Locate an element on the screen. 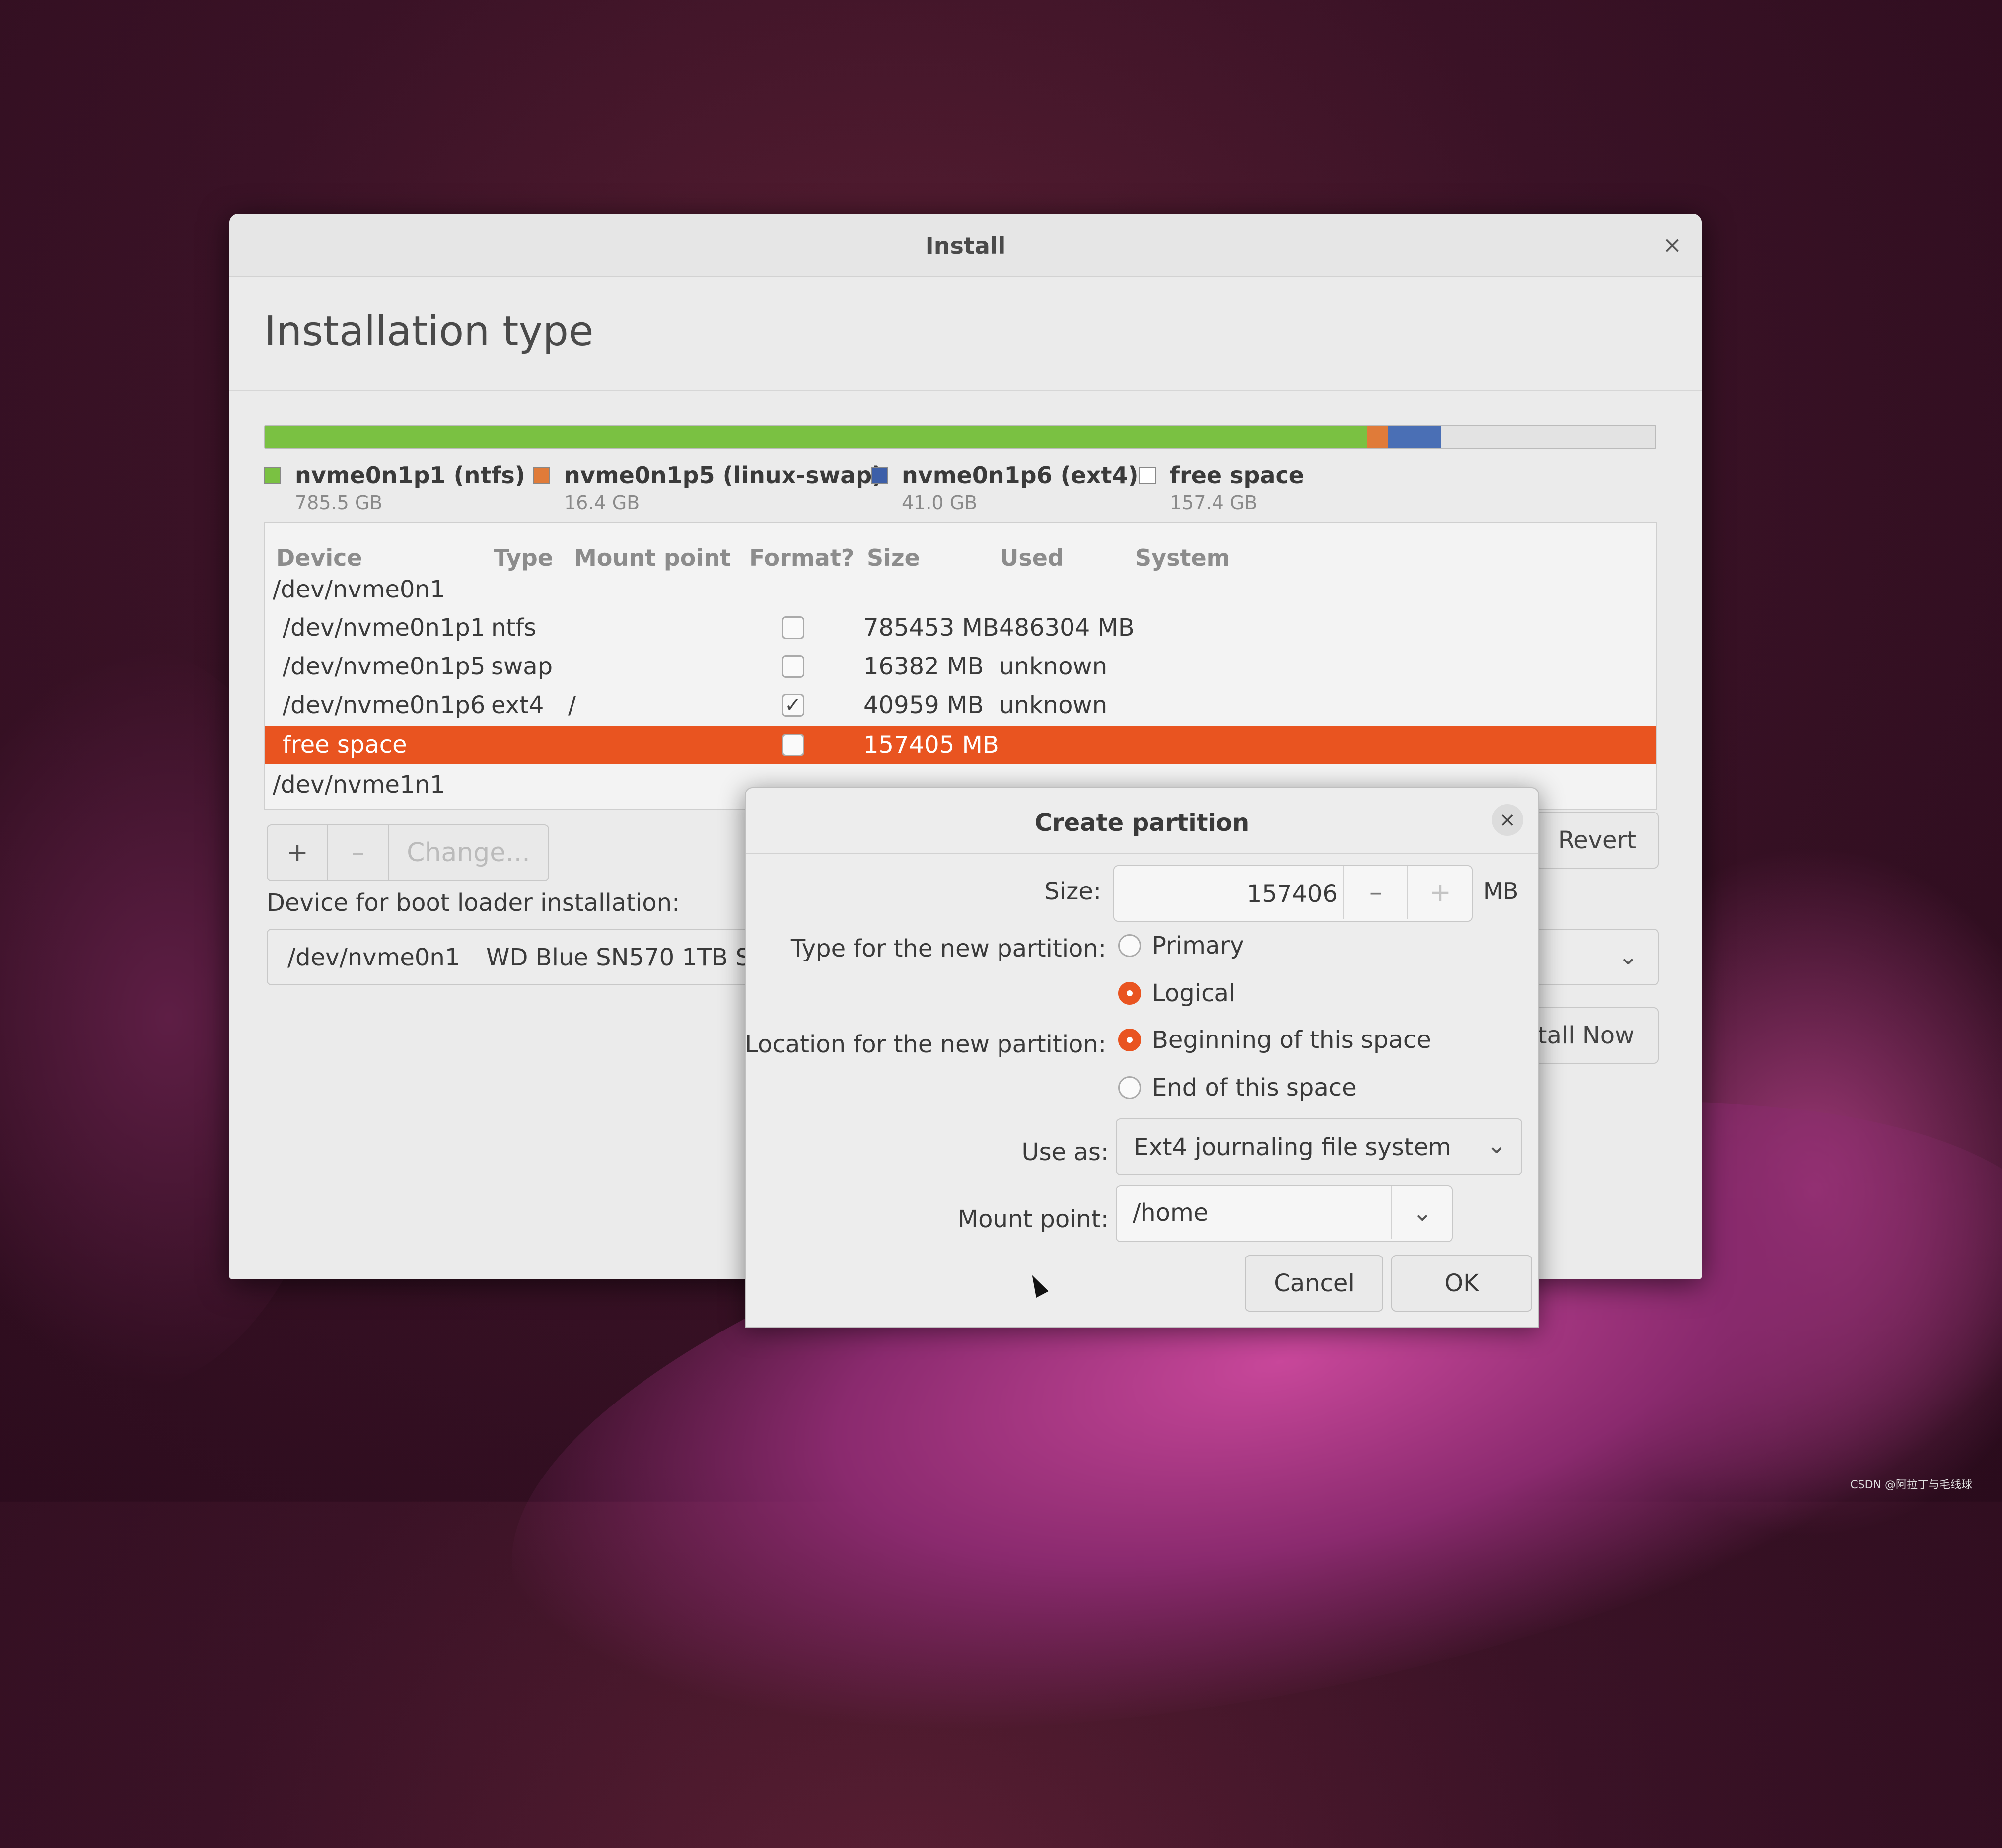 The image size is (2002, 1848). cell-type: ntfs is located at coordinates (514, 628).